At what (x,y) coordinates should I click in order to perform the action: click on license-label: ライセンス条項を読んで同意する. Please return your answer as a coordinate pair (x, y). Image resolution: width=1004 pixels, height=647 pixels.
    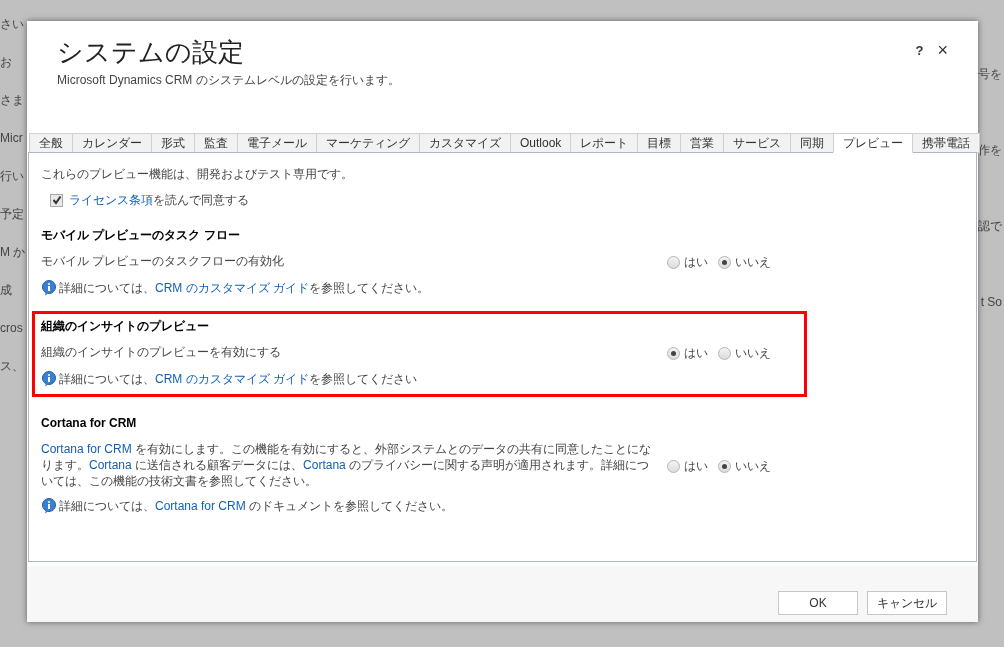
    Looking at the image, I should click on (159, 200).